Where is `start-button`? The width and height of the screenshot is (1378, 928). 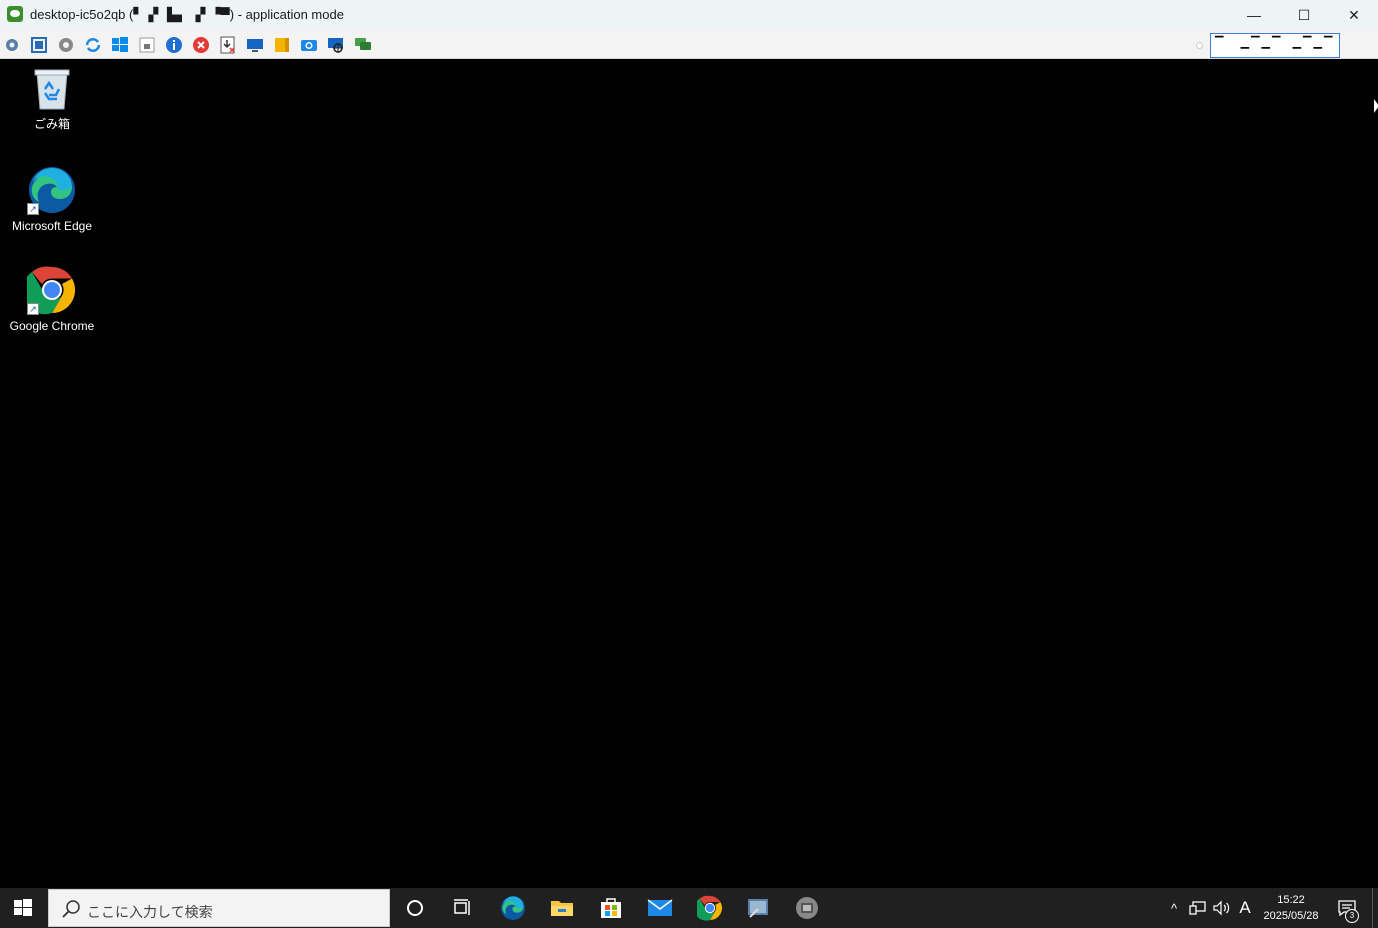
start-button is located at coordinates (23, 908).